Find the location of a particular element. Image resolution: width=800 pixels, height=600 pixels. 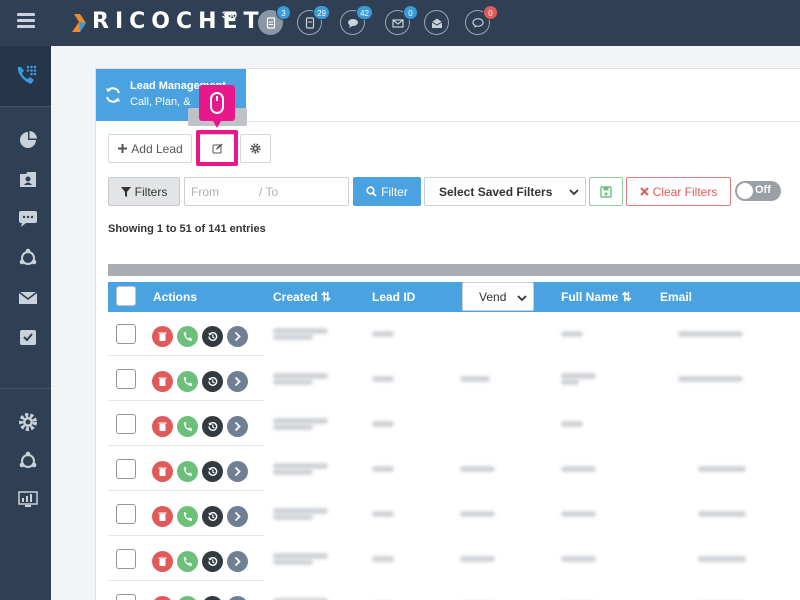

mail-badge: 0 is located at coordinates (410, 12).